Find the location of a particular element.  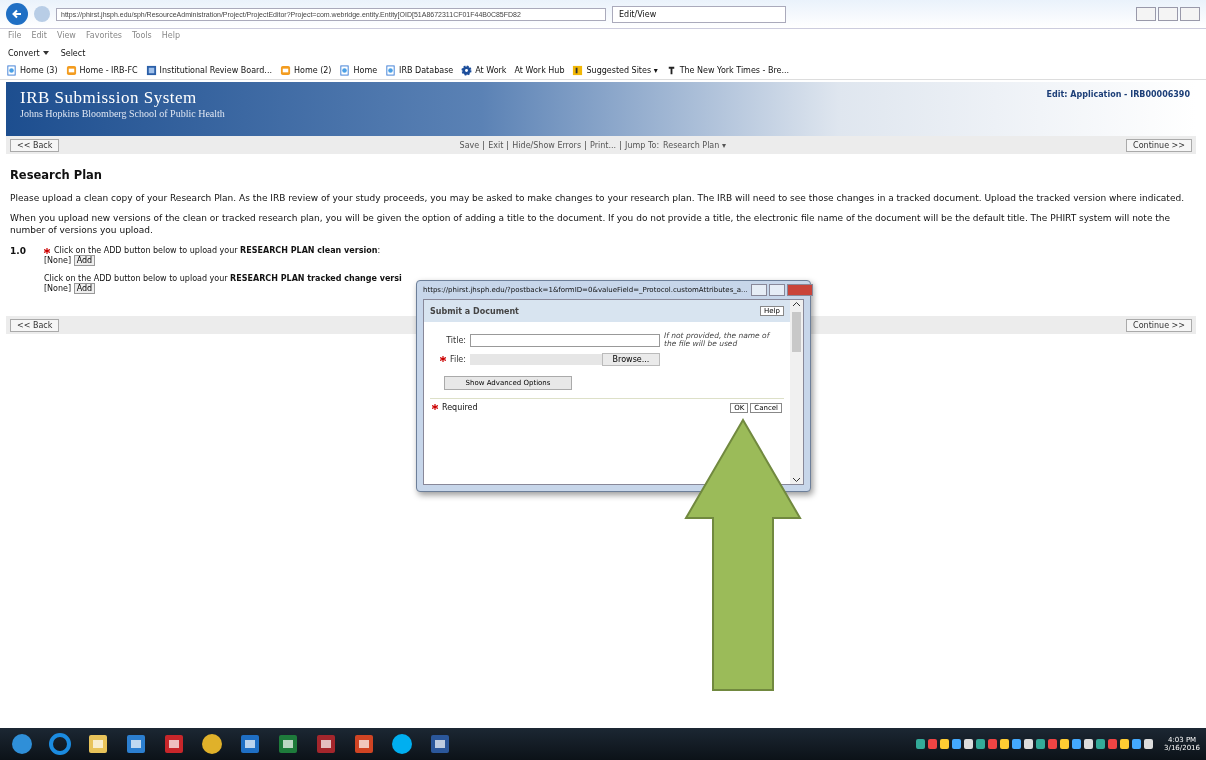

favorite-link: At Work is located at coordinates (491, 70).